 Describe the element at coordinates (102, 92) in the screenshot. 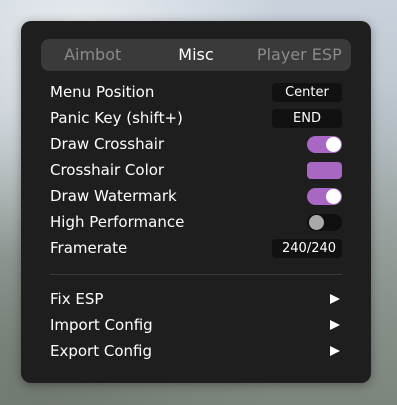

I see `menu-position-label: Menu Position` at that location.